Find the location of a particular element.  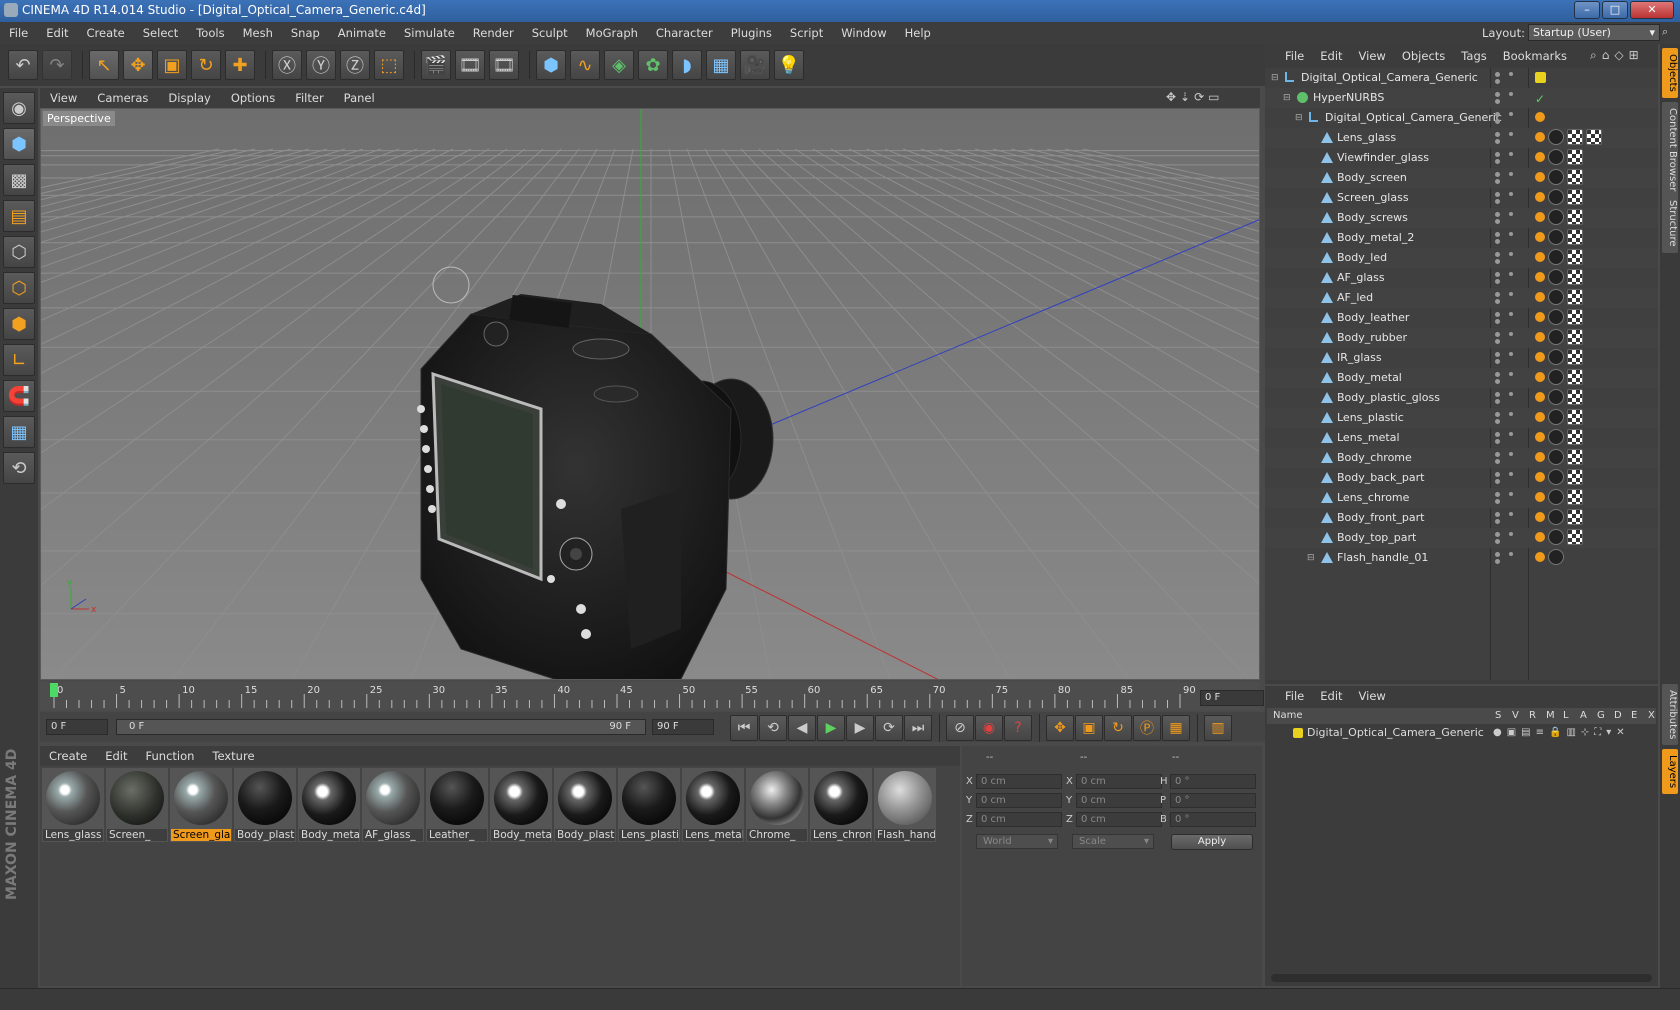

points-mode-button: ⬡ is located at coordinates (19, 252).